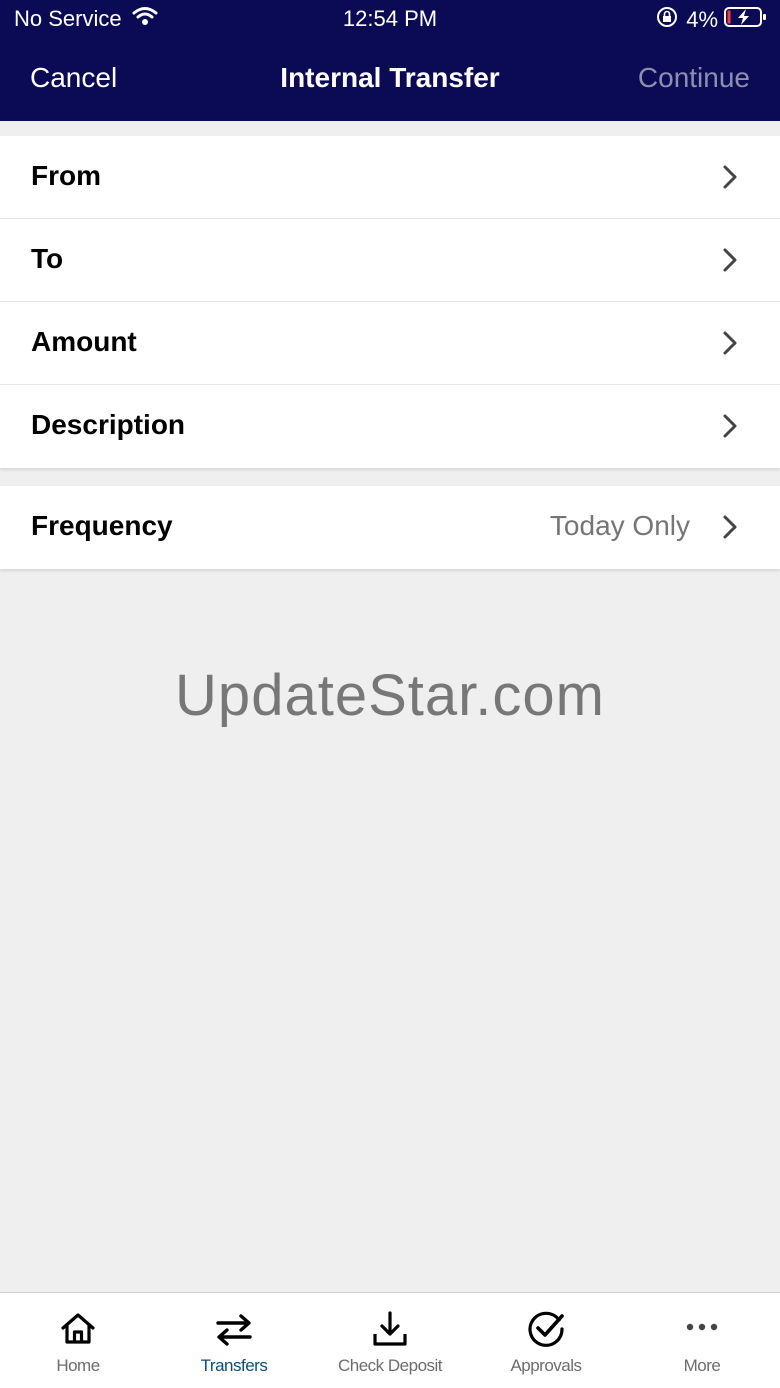  Describe the element at coordinates (702, 19) in the screenshot. I see `battery-percent: 4%` at that location.